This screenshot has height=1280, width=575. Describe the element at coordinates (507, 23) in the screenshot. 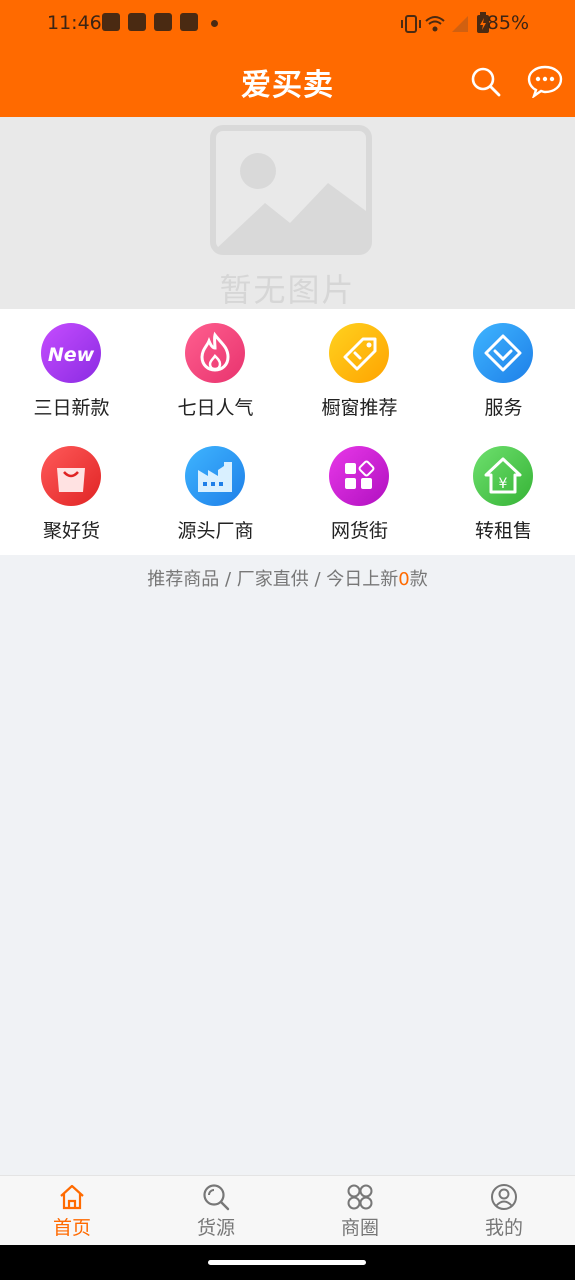

I see `battery-level: 85%` at that location.